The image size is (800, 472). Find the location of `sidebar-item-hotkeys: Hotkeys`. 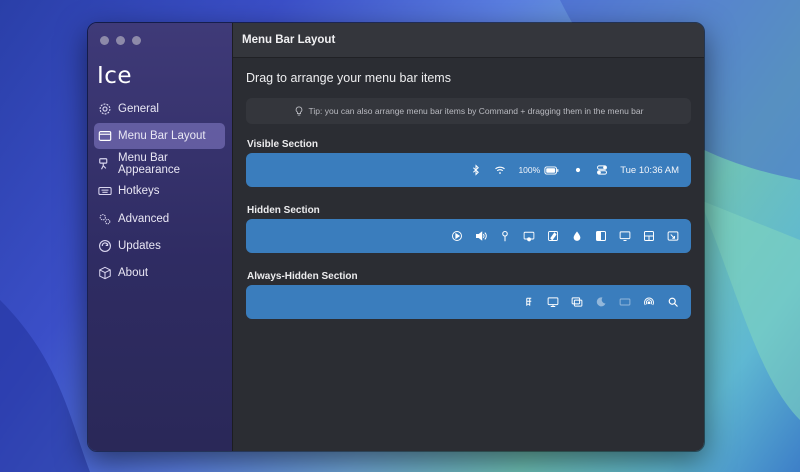

sidebar-item-hotkeys: Hotkeys is located at coordinates (159, 191).